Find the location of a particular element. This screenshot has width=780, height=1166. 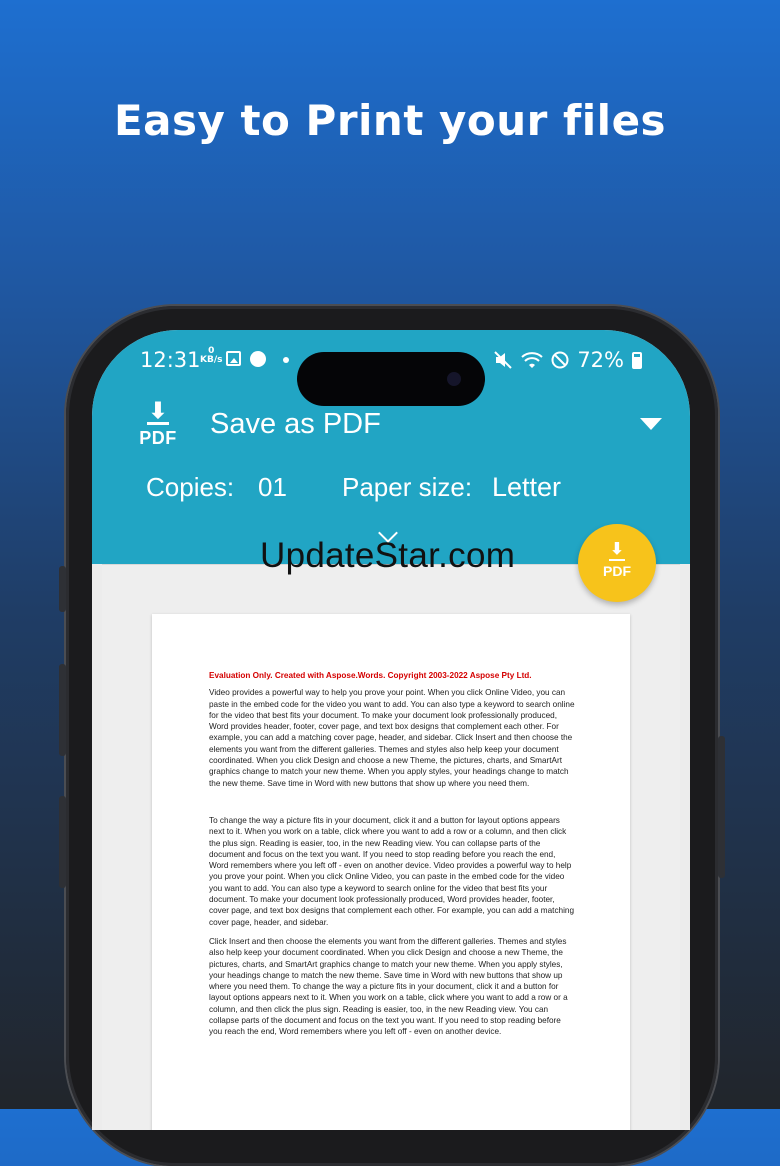

pdf-download-icon: ⬇ PDF is located at coordinates (158, 424).